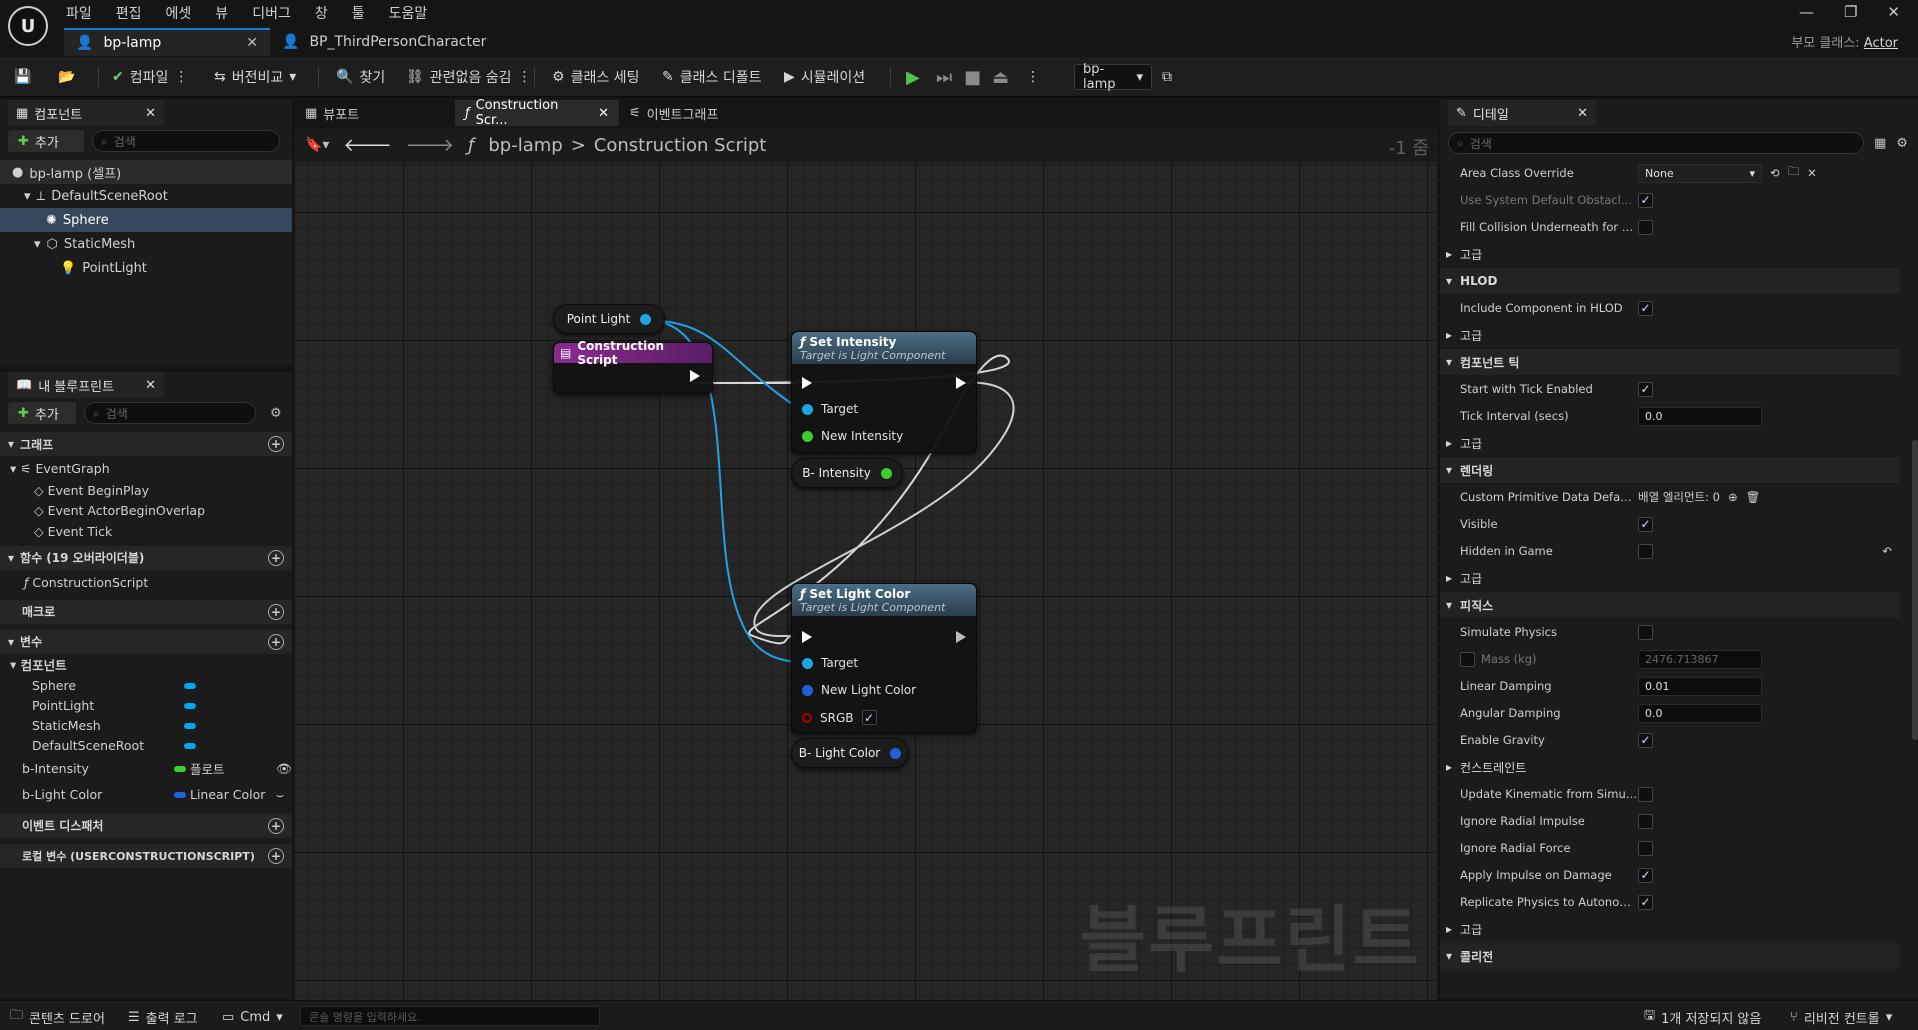  What do you see at coordinates (430, 145) in the screenshot?
I see `forward-arrow-icon: 🡒` at bounding box center [430, 145].